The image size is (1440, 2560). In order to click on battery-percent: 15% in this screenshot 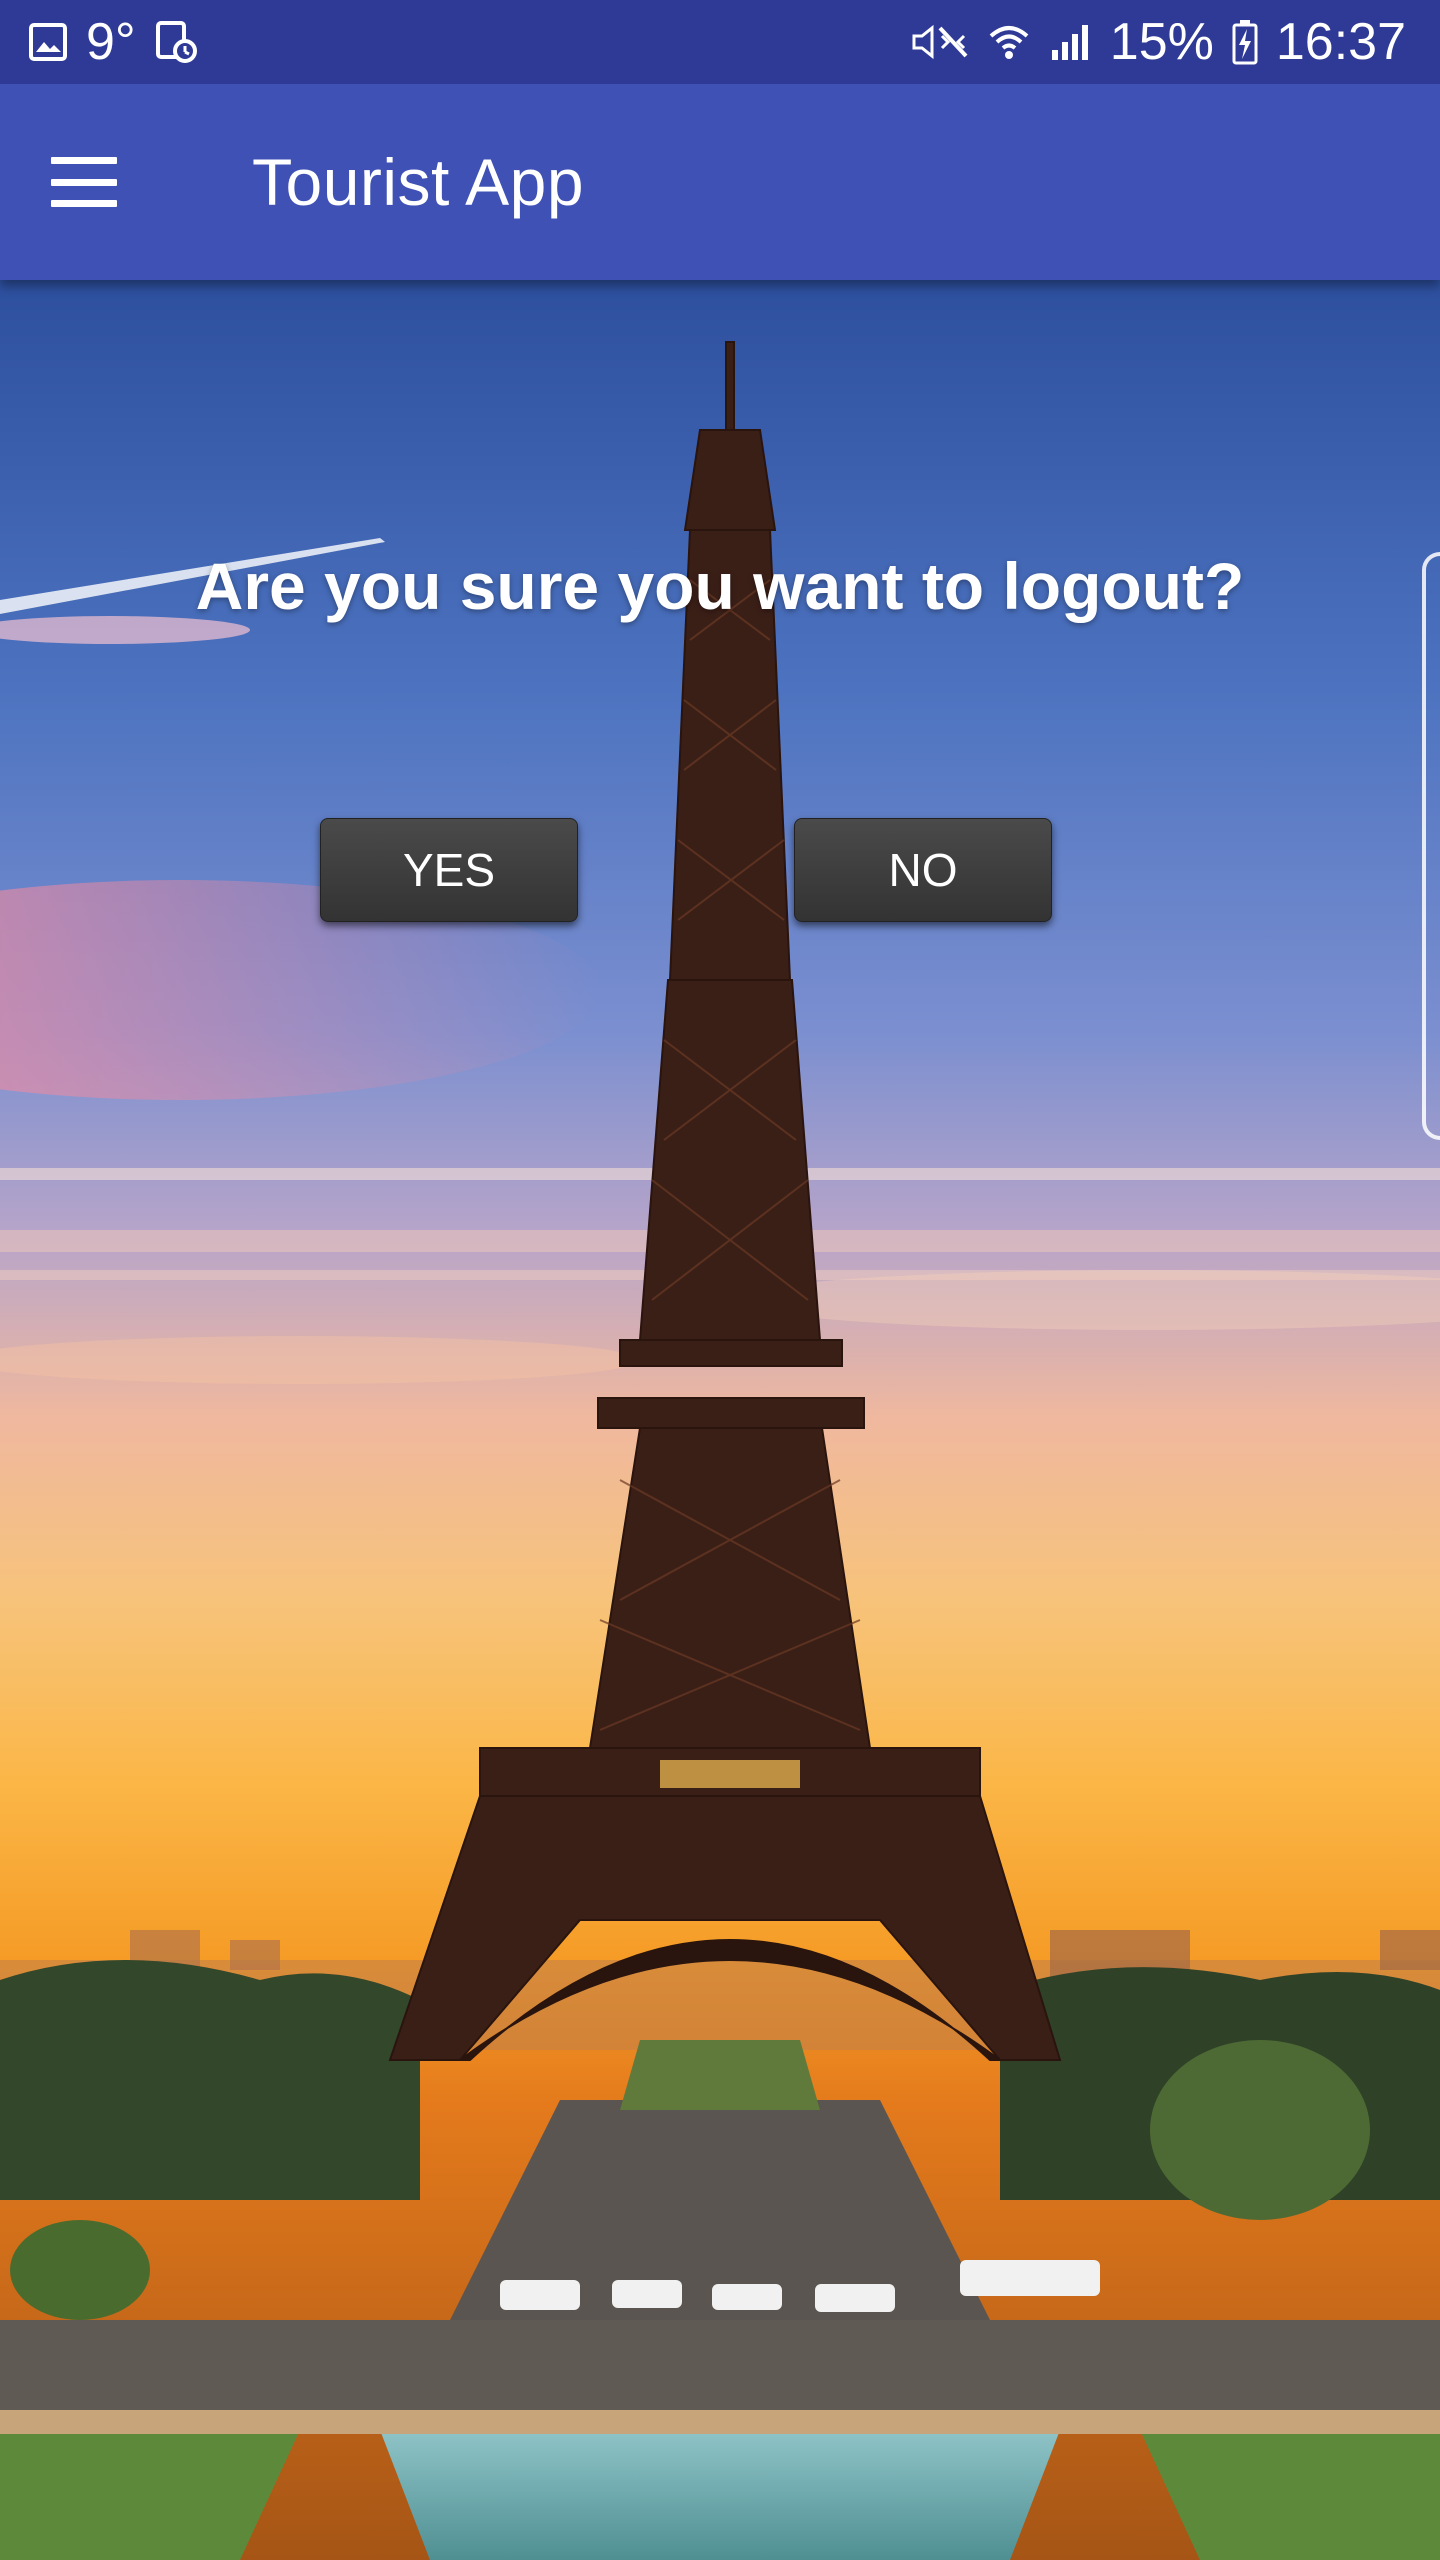, I will do `click(1161, 42)`.